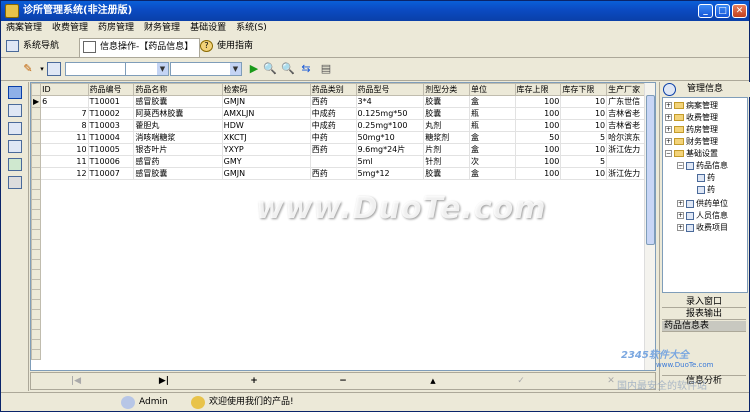 This screenshot has height=412, width=750. Describe the element at coordinates (70, 28) in the screenshot. I see `menu-item: 收费管理` at that location.